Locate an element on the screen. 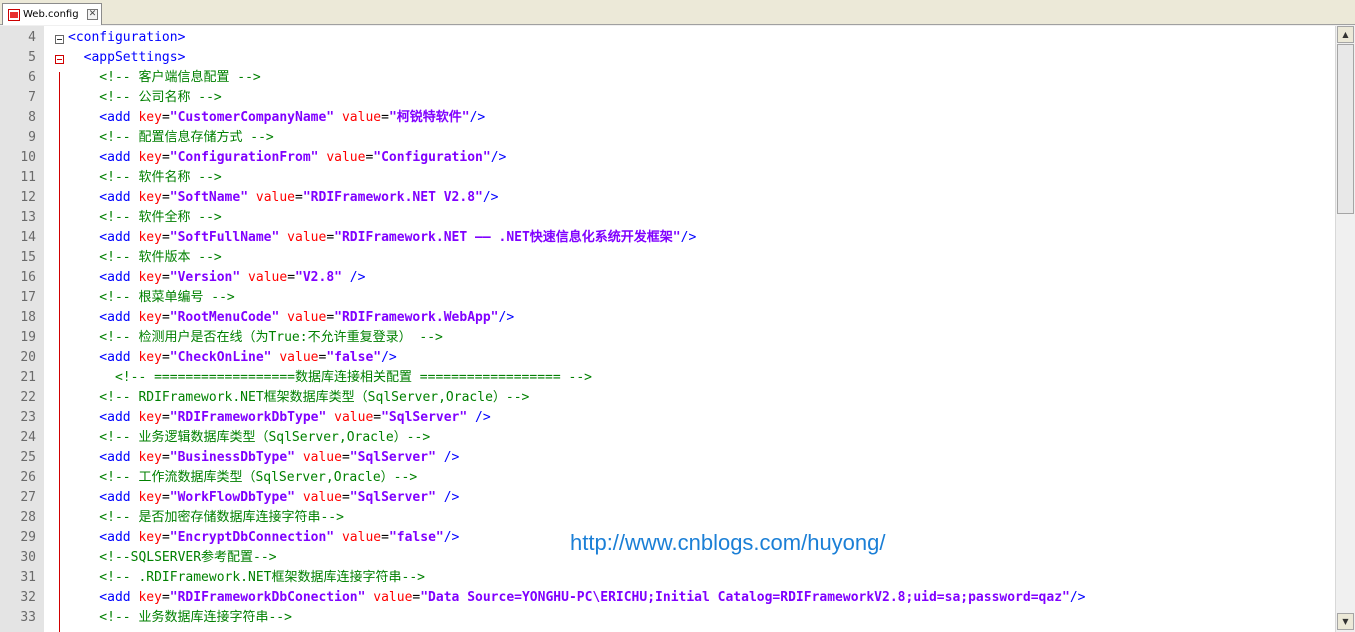  scroll-thumb is located at coordinates (1345, 129).